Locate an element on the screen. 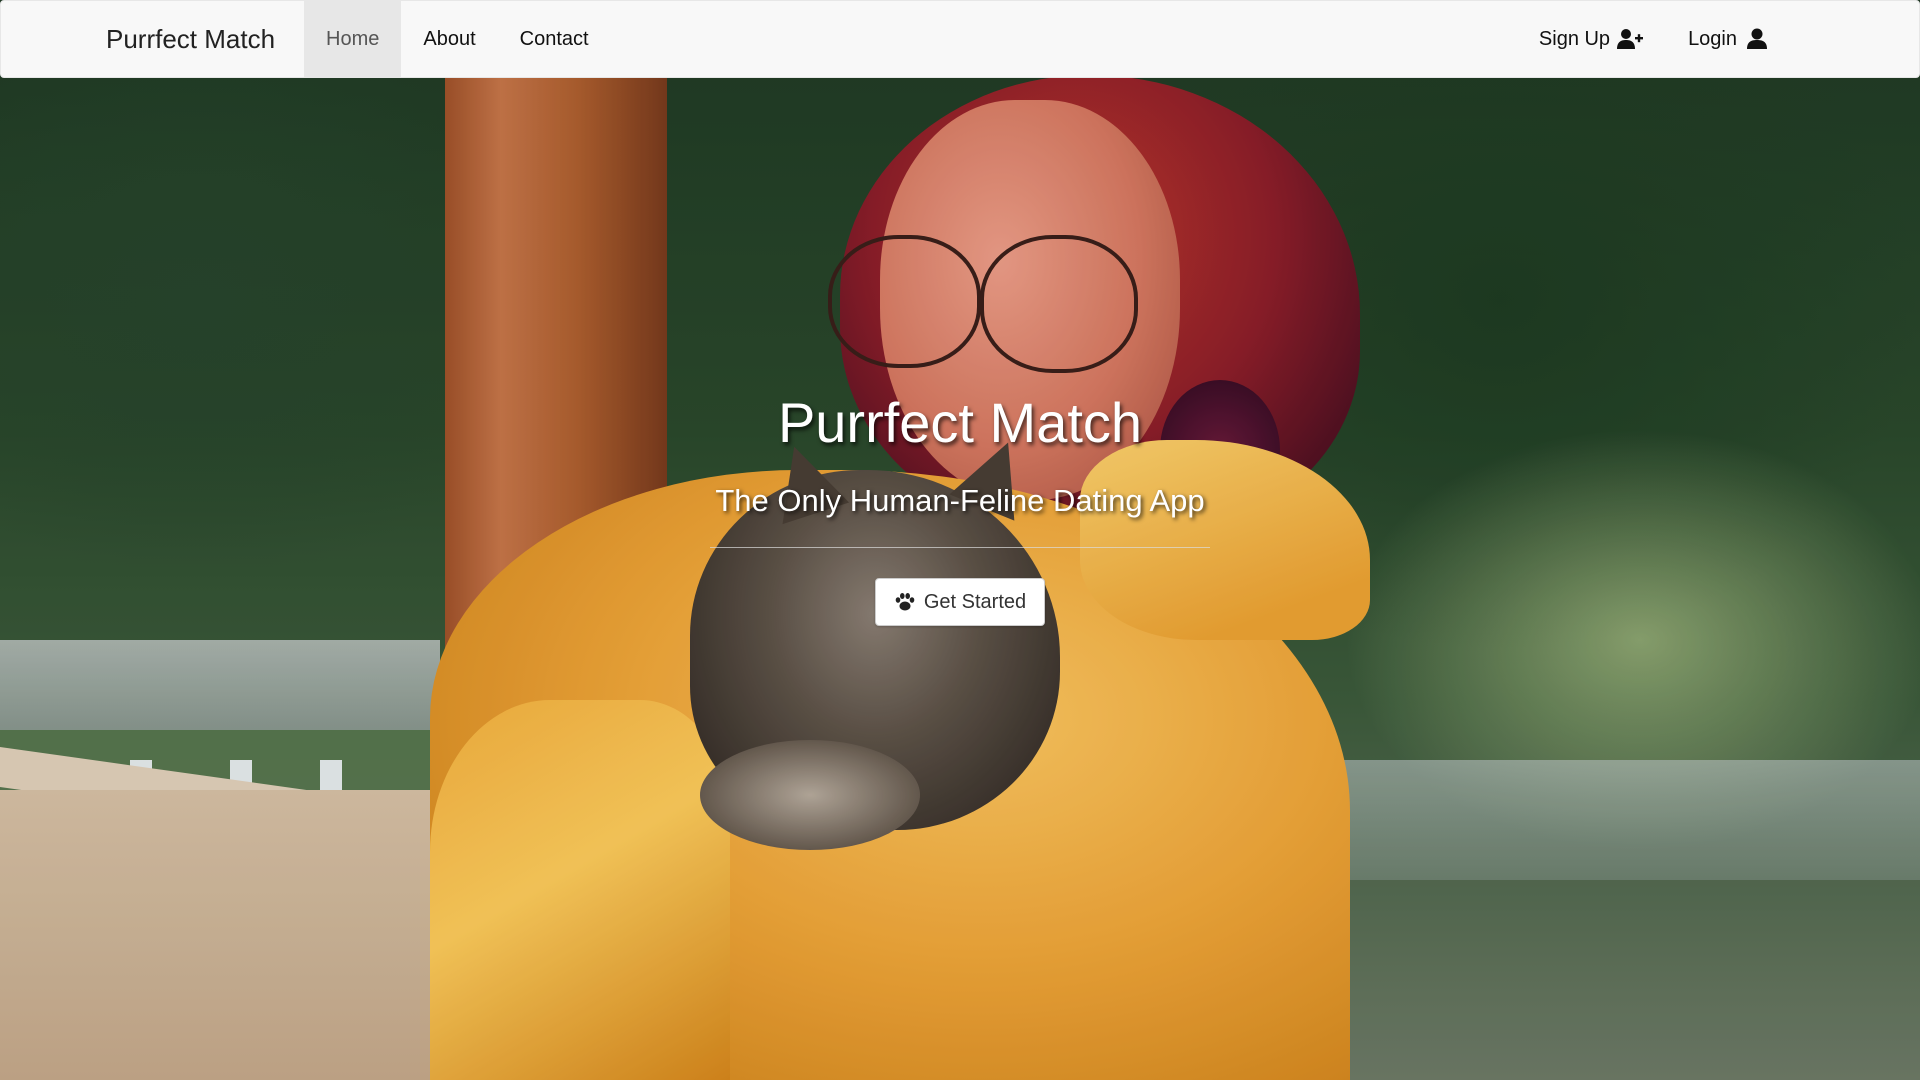 This screenshot has height=1080, width=1920. nav-link-home: Home is located at coordinates (353, 39).